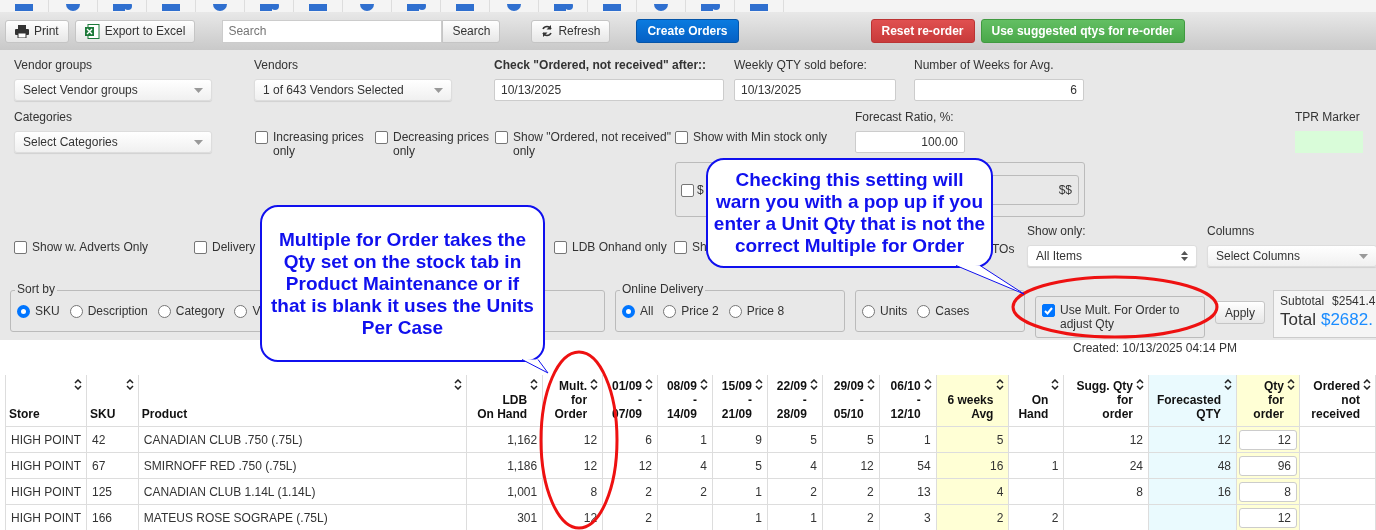 The height and width of the screenshot is (530, 1376). I want to click on table-cell: 54, so click(908, 465).